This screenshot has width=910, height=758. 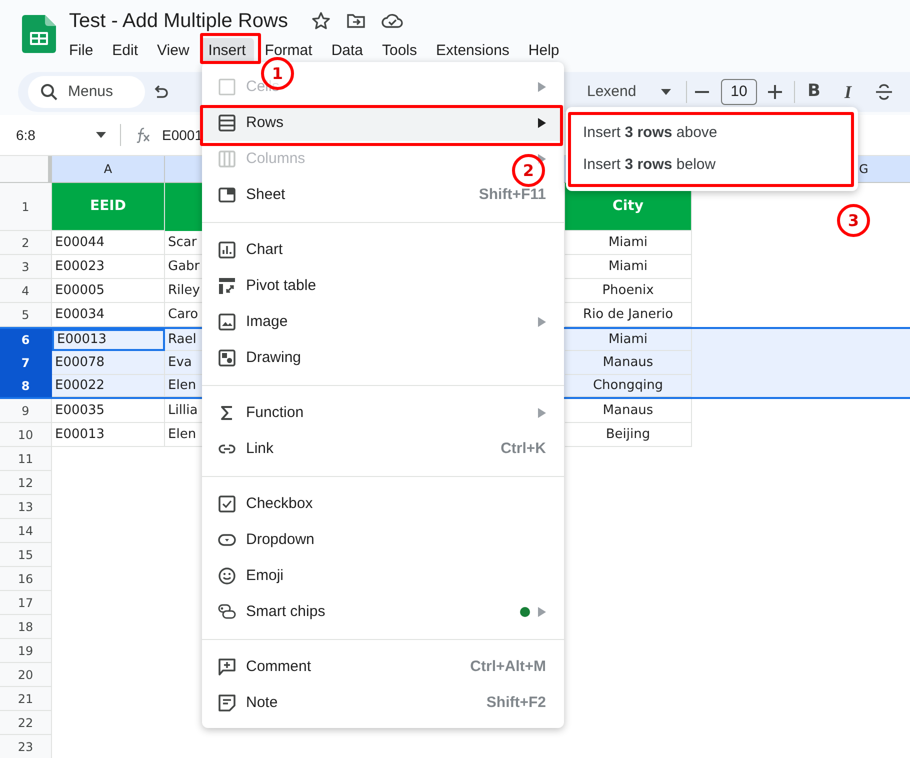 What do you see at coordinates (227, 322) in the screenshot?
I see `image-icon` at bounding box center [227, 322].